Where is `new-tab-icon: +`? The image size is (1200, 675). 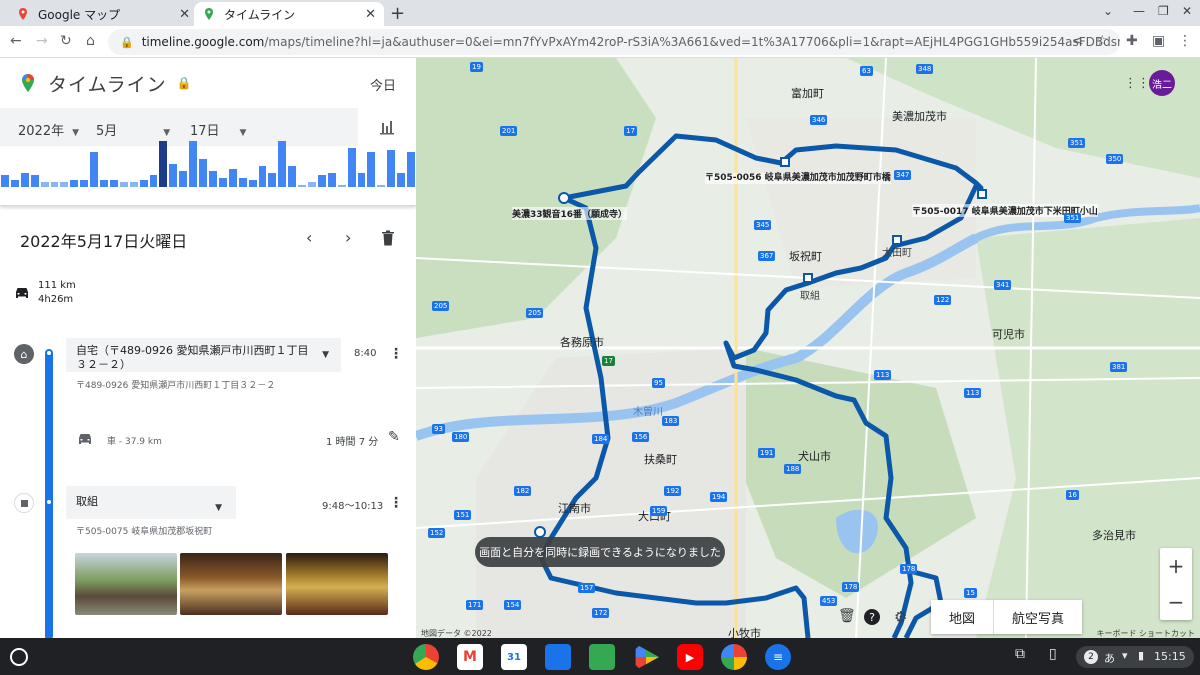 new-tab-icon: + is located at coordinates (397, 13).